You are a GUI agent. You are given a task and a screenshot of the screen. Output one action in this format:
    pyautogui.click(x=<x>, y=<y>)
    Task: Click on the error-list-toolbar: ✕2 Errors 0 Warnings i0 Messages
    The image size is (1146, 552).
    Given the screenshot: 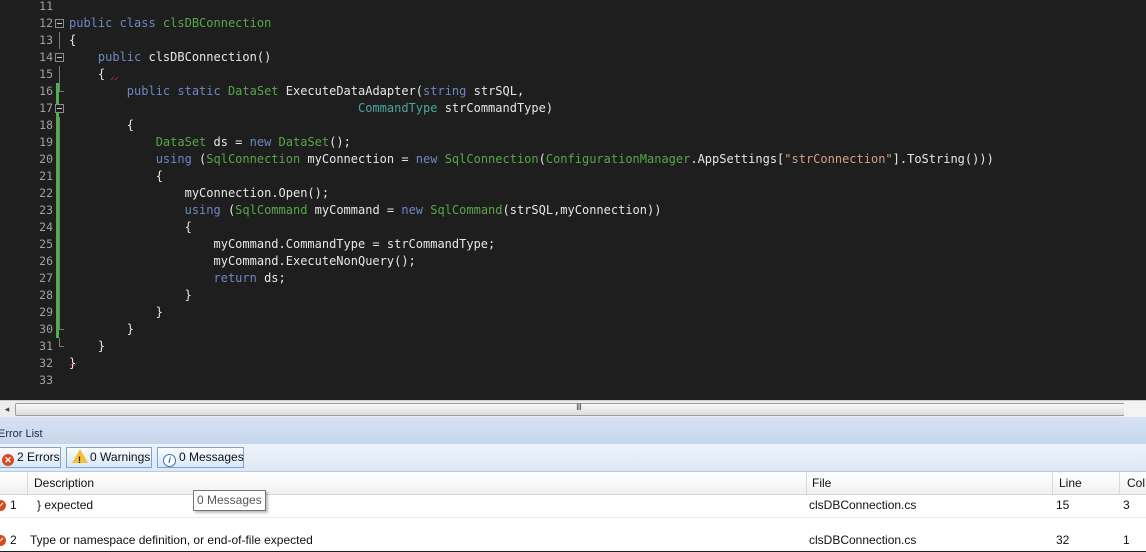 What is the action you would take?
    pyautogui.click(x=573, y=458)
    